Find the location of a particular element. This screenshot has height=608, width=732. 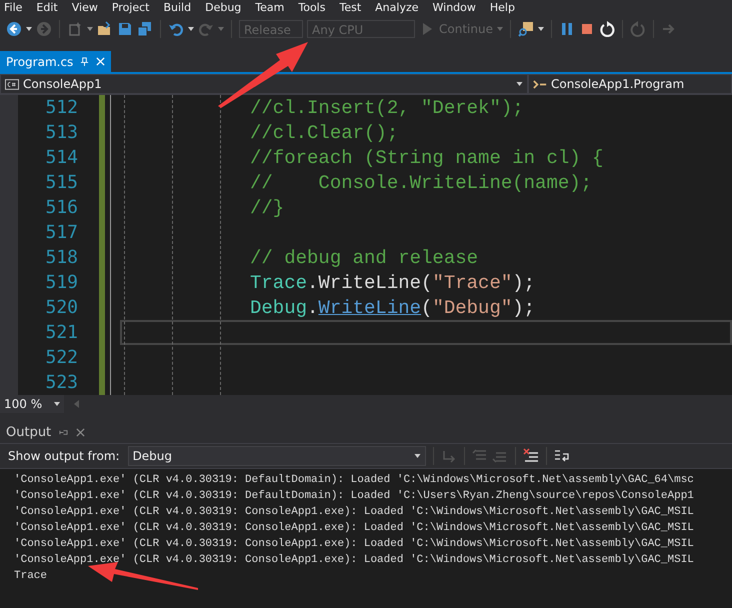

line-number: 517 is located at coordinates (61, 233).